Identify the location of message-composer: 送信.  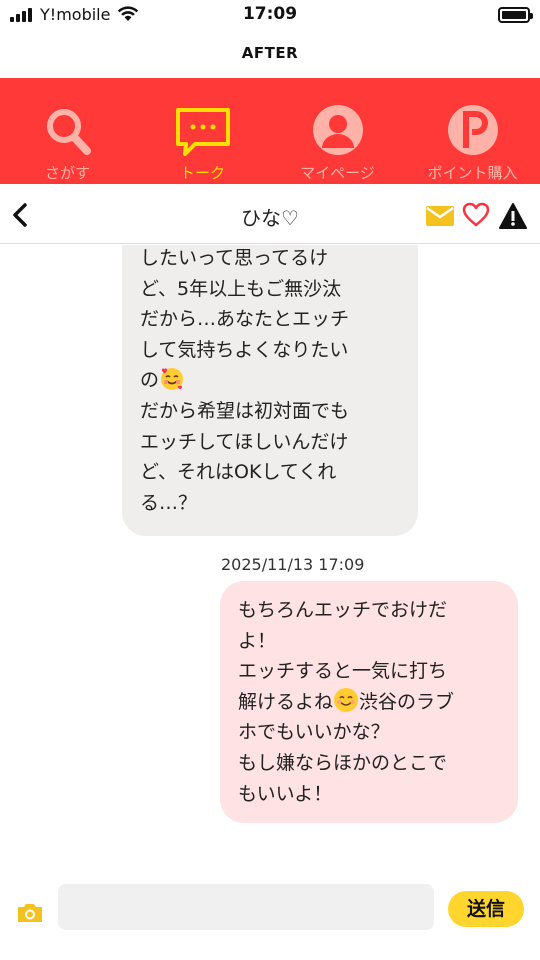
(270, 916).